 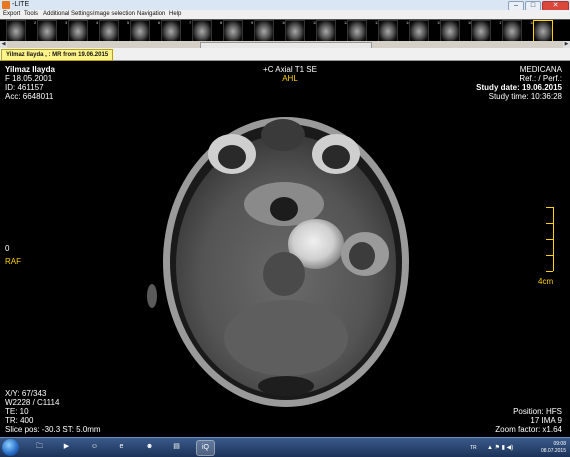 I want to click on folder-icon: 🗀, so click(x=39, y=447).